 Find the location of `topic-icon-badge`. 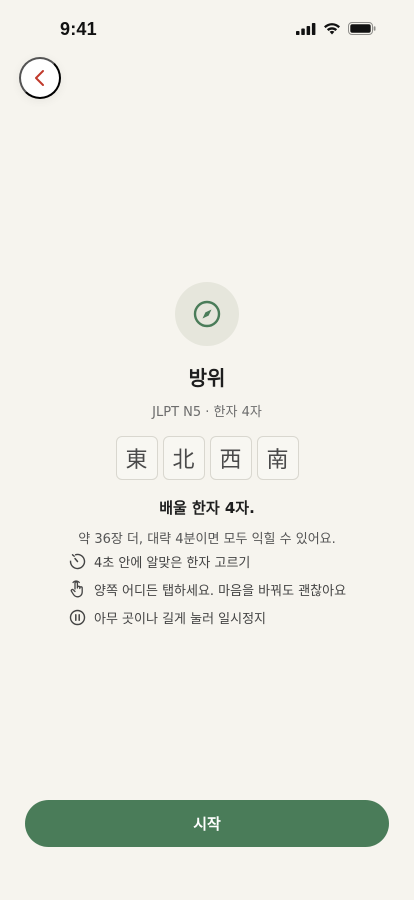

topic-icon-badge is located at coordinates (207, 314).